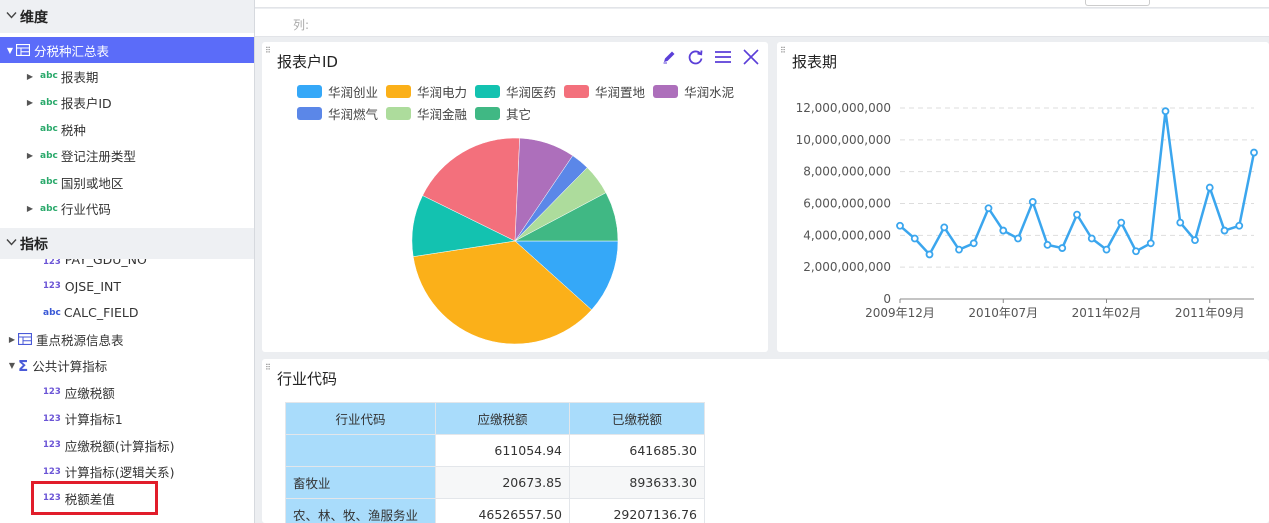 This screenshot has width=1269, height=523. I want to click on metrics-header: 指标, so click(127, 243).